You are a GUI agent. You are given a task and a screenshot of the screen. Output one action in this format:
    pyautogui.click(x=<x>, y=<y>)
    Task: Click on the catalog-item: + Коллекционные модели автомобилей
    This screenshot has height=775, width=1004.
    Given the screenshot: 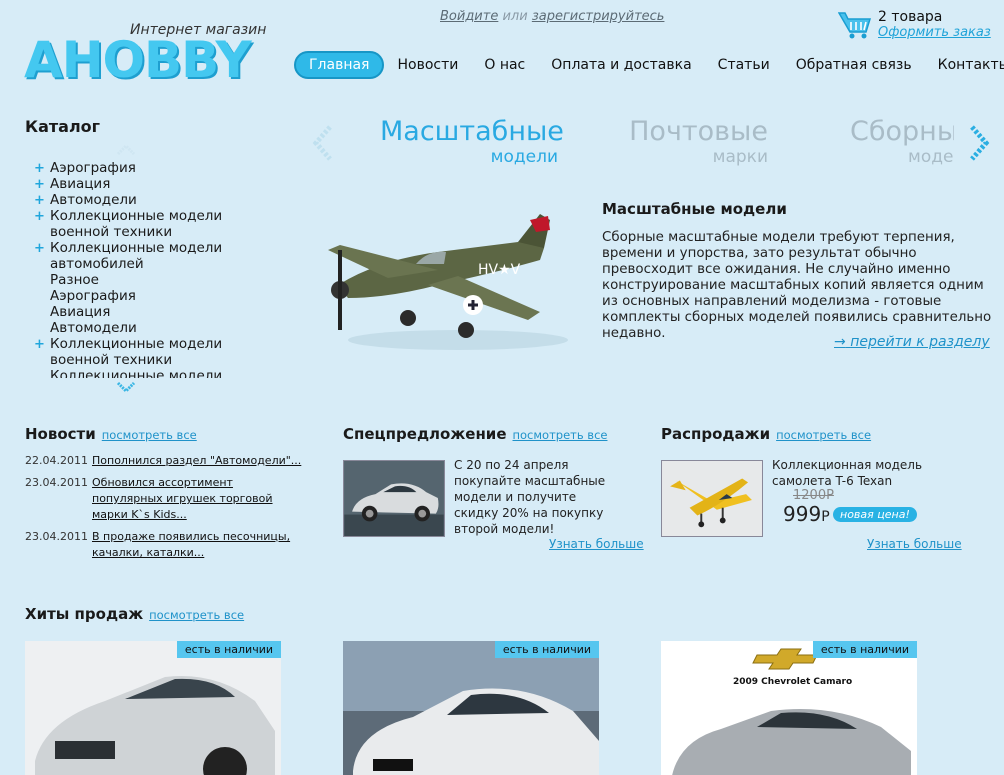 What is the action you would take?
    pyautogui.click(x=134, y=256)
    